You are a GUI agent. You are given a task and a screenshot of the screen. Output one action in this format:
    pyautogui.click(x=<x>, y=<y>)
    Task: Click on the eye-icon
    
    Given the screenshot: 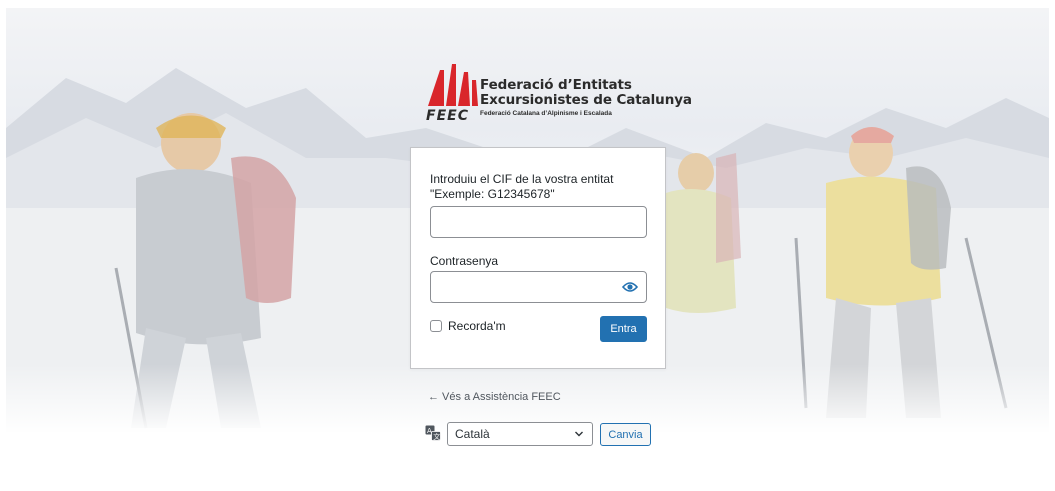 What is the action you would take?
    pyautogui.click(x=630, y=287)
    